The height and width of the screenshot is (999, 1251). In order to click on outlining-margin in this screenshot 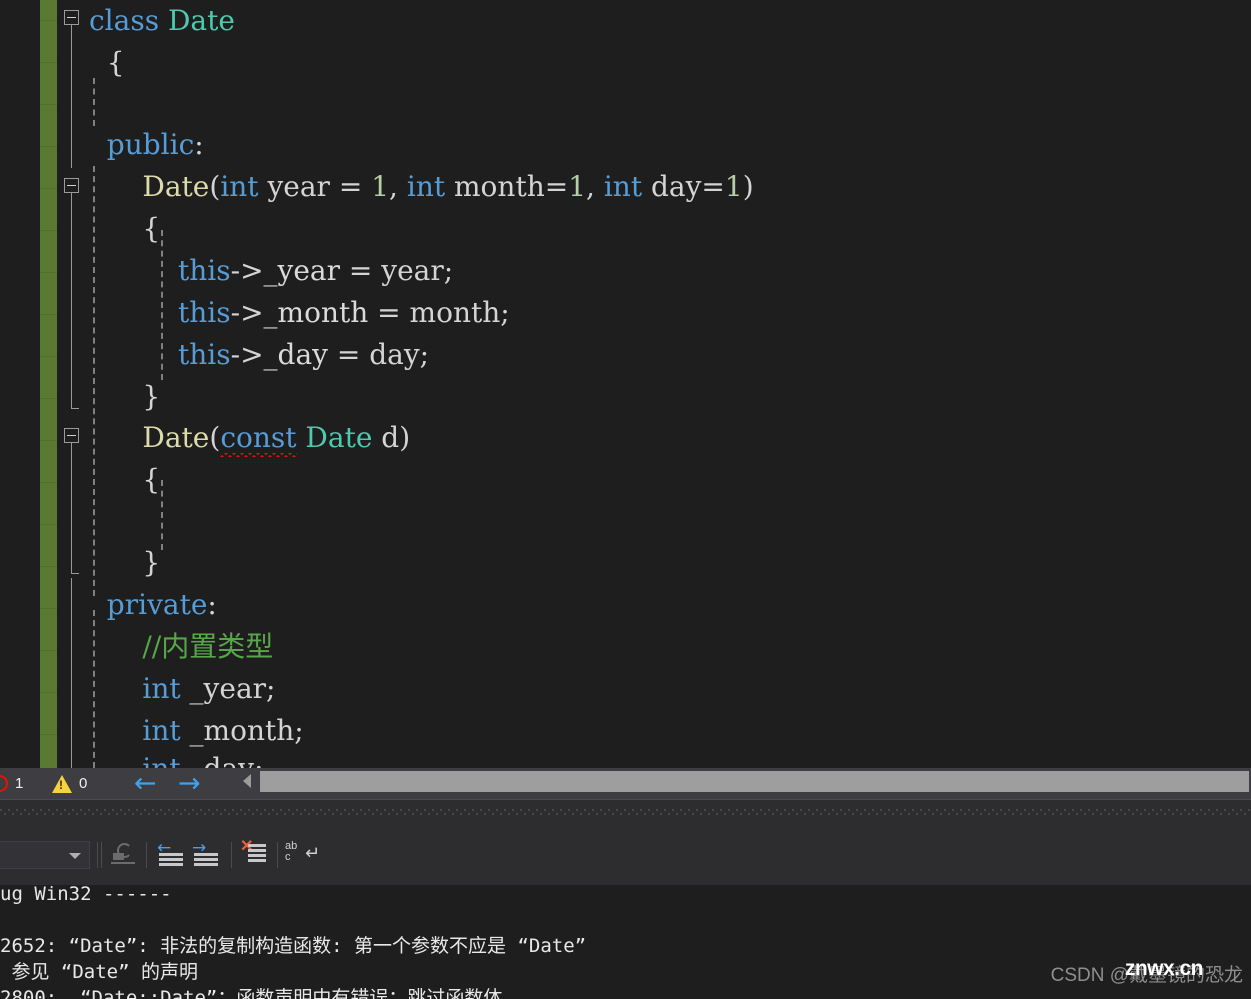, I will do `click(73, 384)`.